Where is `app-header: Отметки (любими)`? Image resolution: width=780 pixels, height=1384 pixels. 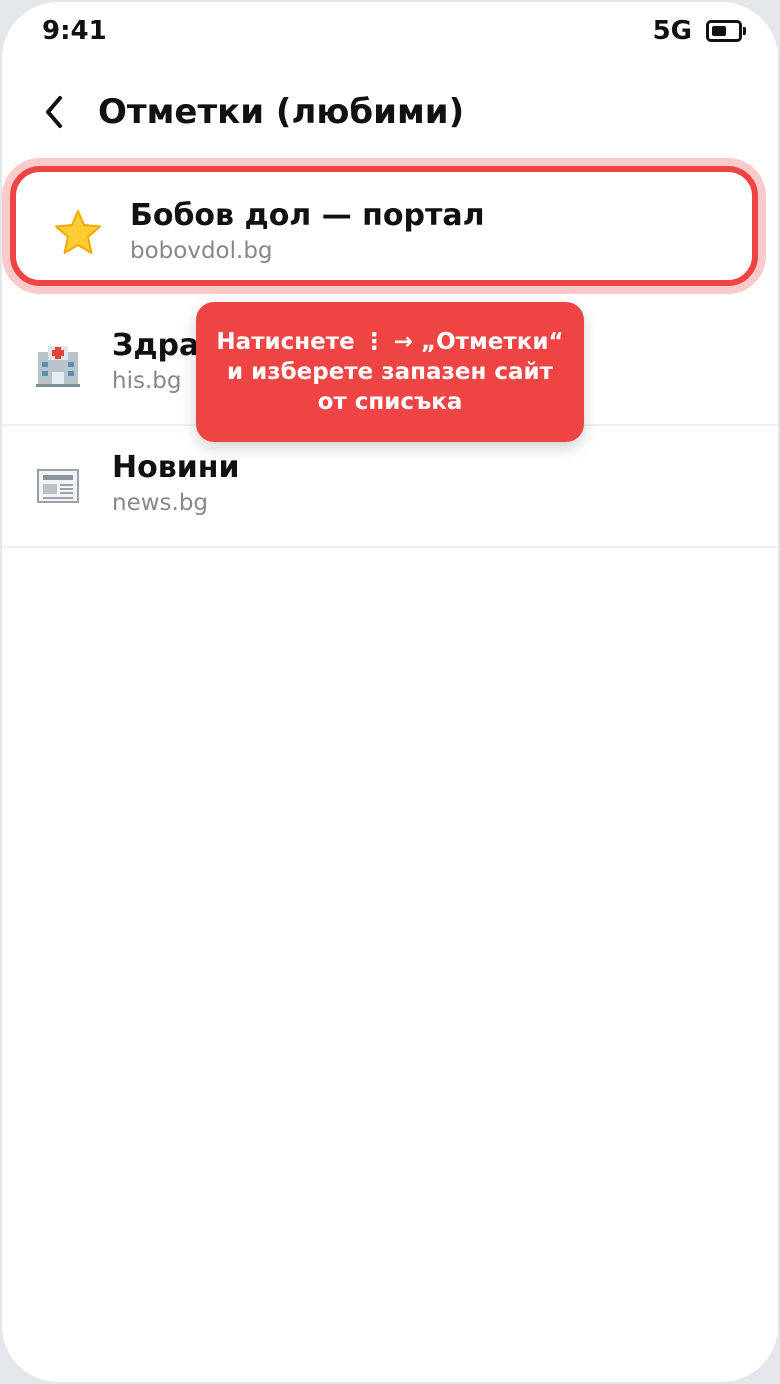 app-header: Отметки (любими) is located at coordinates (390, 113).